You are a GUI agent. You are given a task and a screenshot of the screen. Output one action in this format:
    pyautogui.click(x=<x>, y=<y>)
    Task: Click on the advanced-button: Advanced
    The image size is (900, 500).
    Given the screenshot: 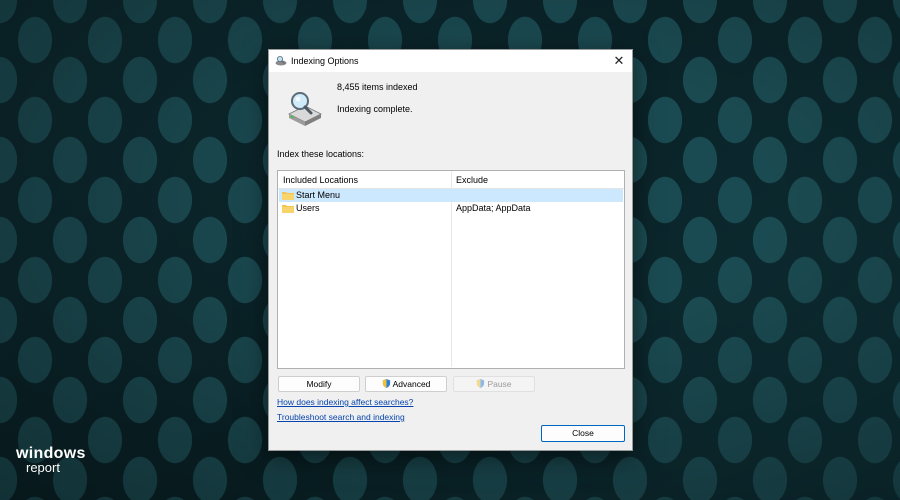 What is the action you would take?
    pyautogui.click(x=406, y=384)
    